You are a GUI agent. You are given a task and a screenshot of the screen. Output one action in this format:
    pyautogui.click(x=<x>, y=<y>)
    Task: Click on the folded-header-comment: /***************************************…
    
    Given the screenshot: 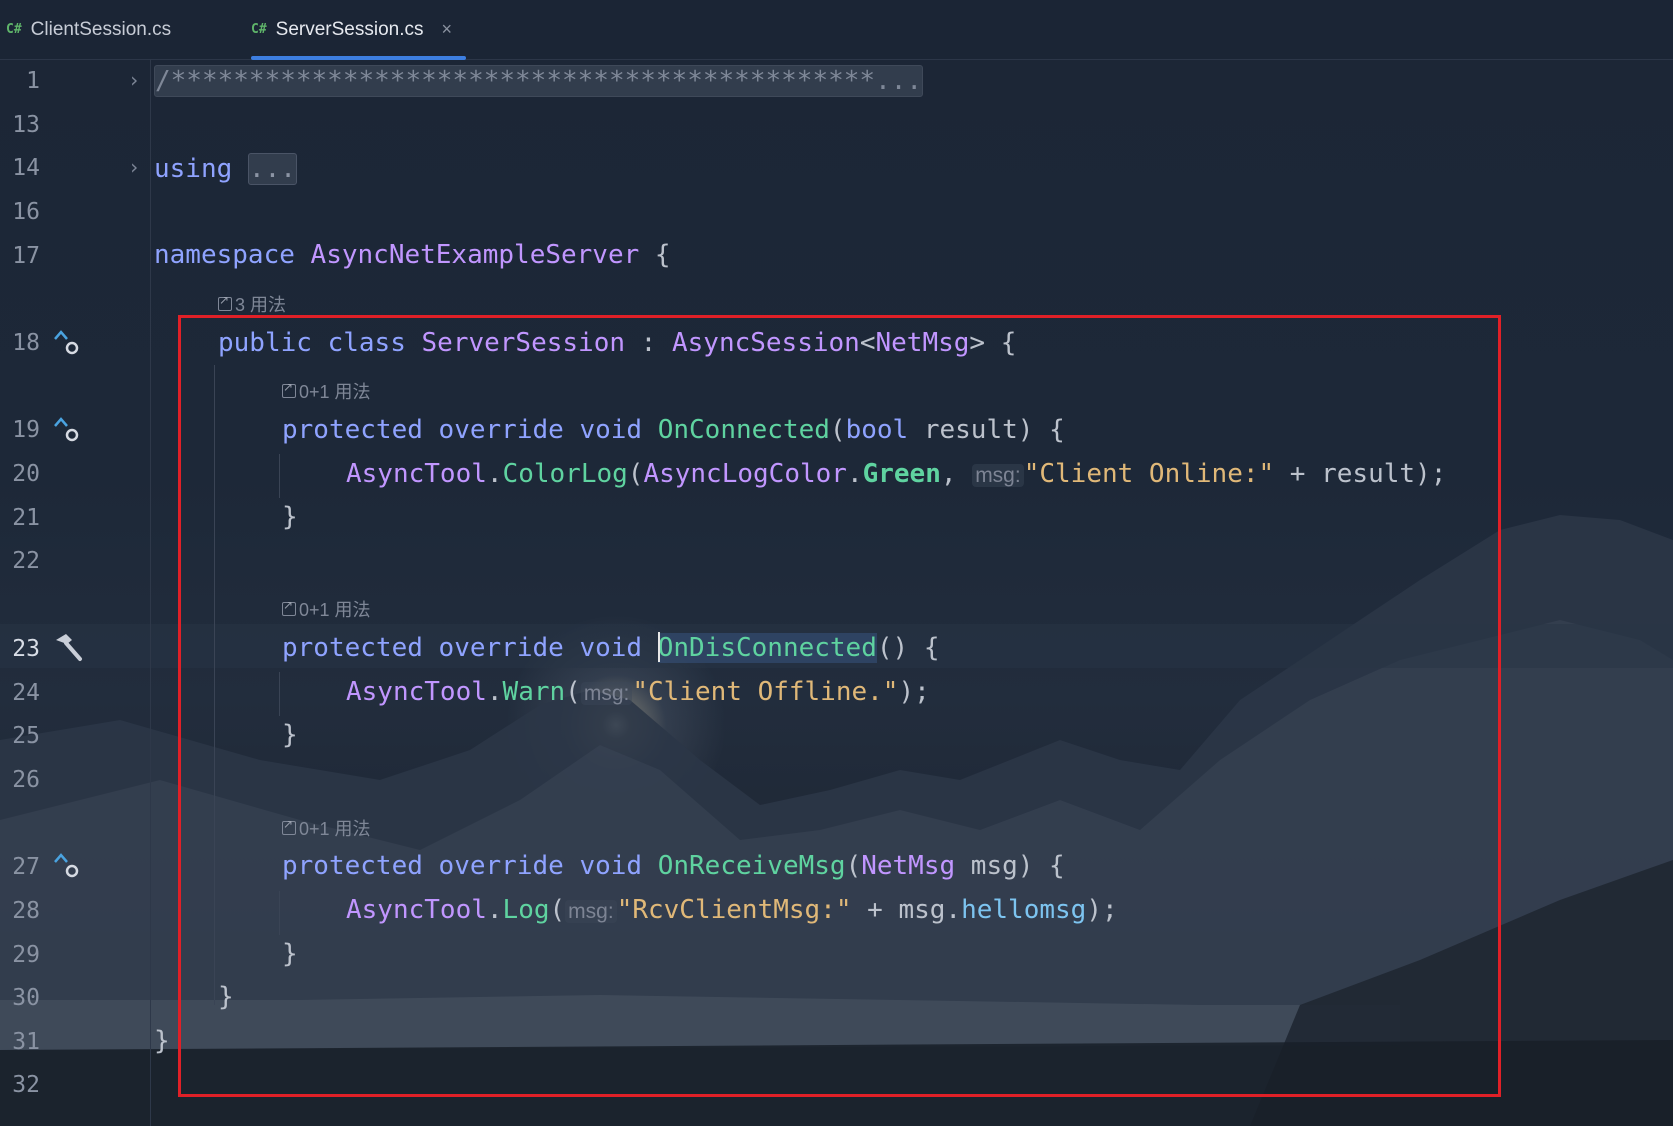 What is the action you would take?
    pyautogui.click(x=539, y=81)
    